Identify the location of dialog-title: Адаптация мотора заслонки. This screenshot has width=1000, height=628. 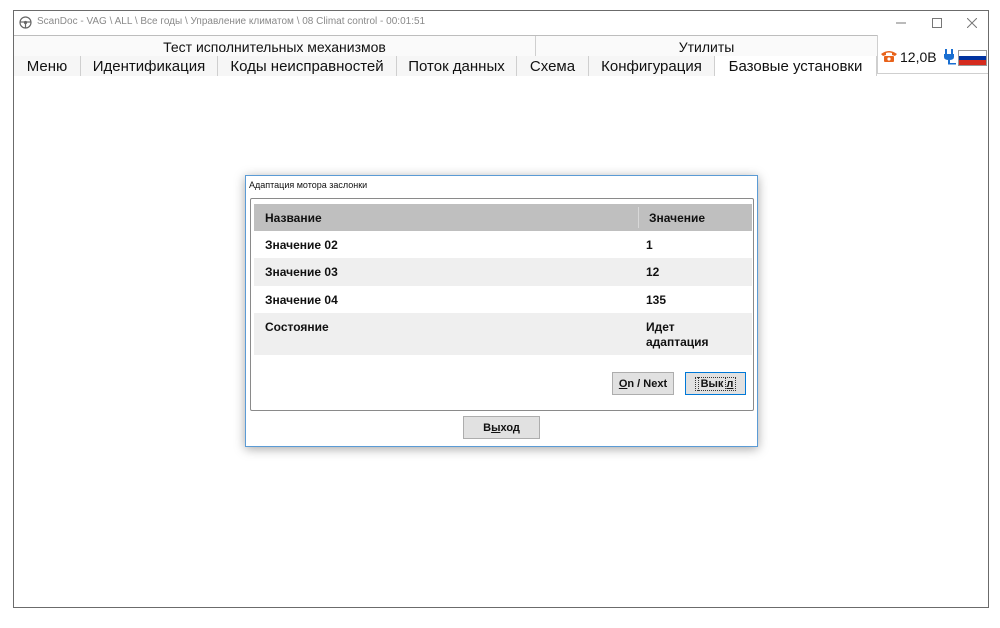
(308, 185).